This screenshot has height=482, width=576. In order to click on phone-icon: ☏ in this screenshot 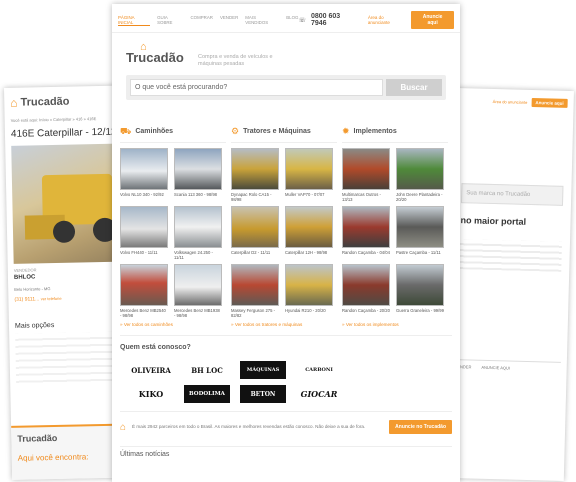, I will do `click(302, 20)`.